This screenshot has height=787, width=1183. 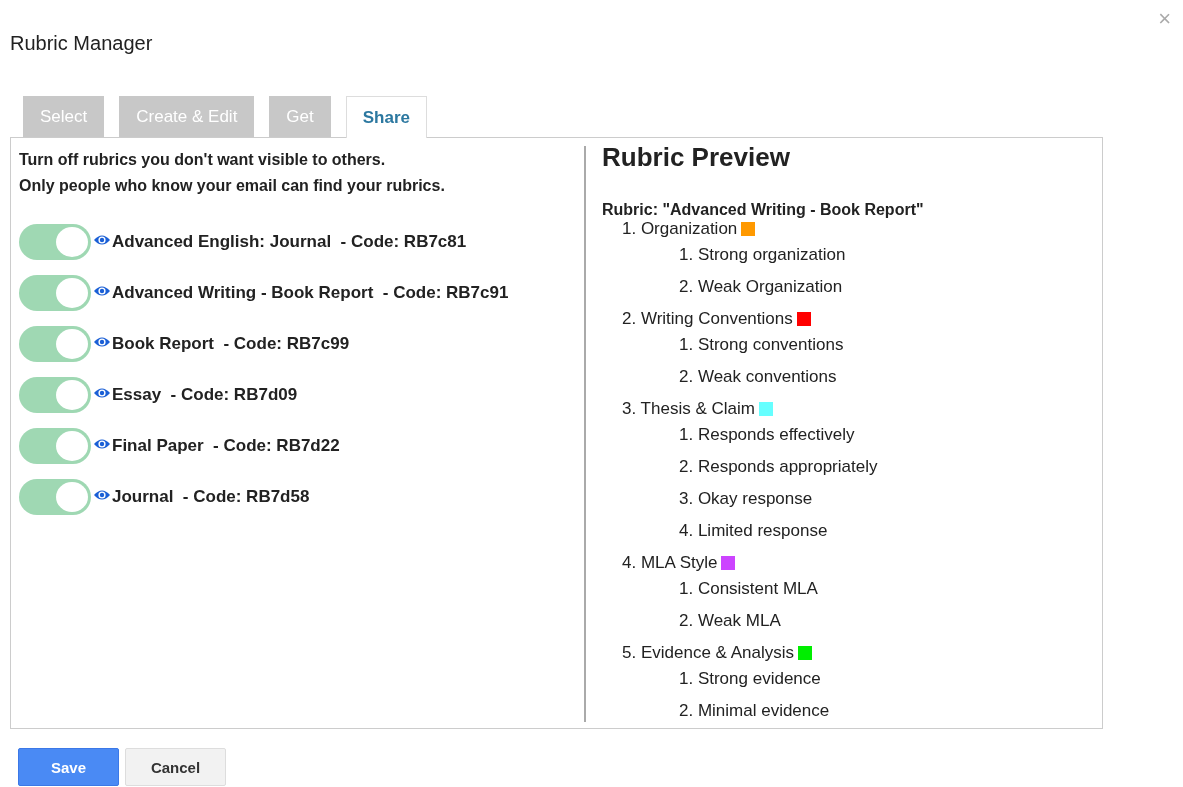 What do you see at coordinates (730, 621) in the screenshot?
I see `level-label: 2. Weak MLA` at bounding box center [730, 621].